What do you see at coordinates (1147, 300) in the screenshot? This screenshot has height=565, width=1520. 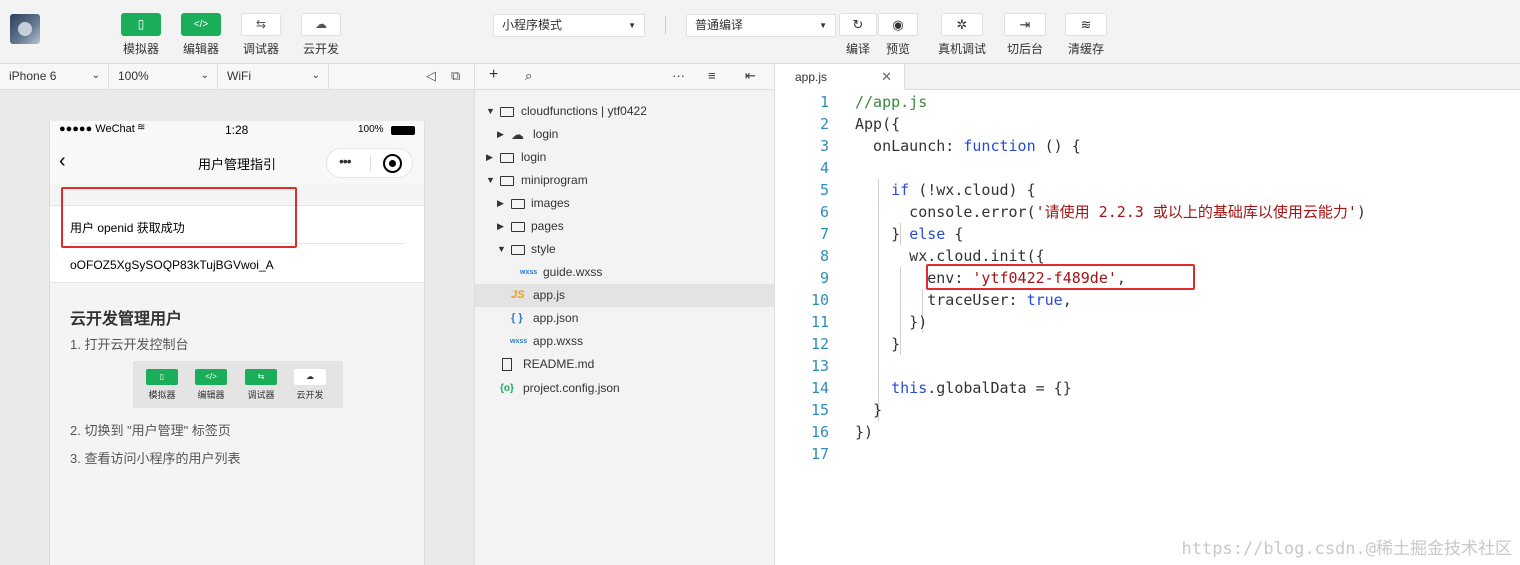 I see `code-line: 10 traceUser: true,` at bounding box center [1147, 300].